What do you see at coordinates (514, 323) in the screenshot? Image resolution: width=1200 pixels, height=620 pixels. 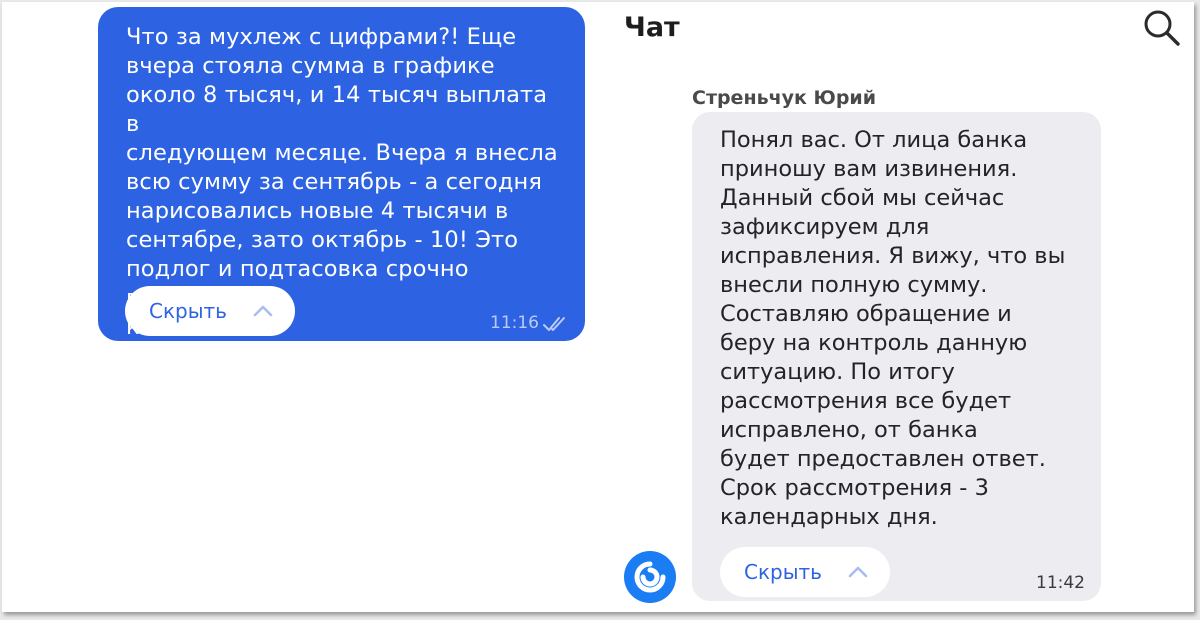 I see `message-time: 11:16` at bounding box center [514, 323].